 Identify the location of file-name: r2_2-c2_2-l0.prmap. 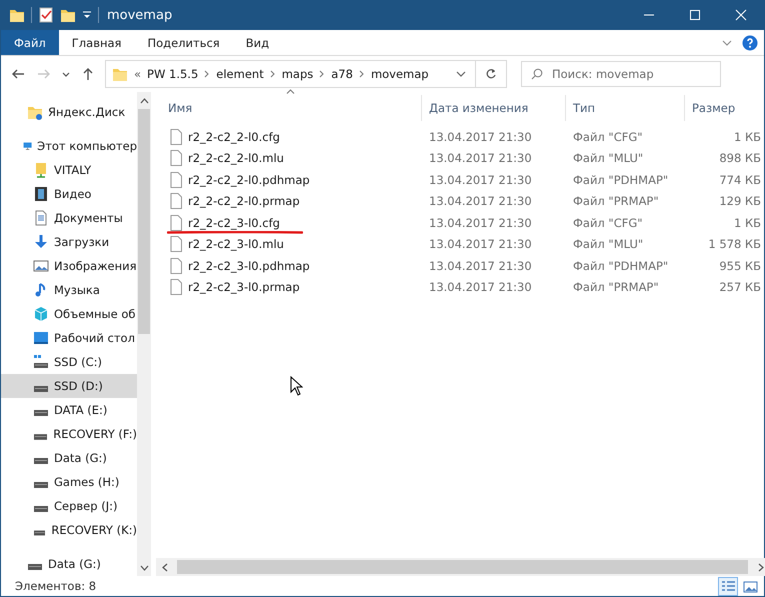
(288, 201).